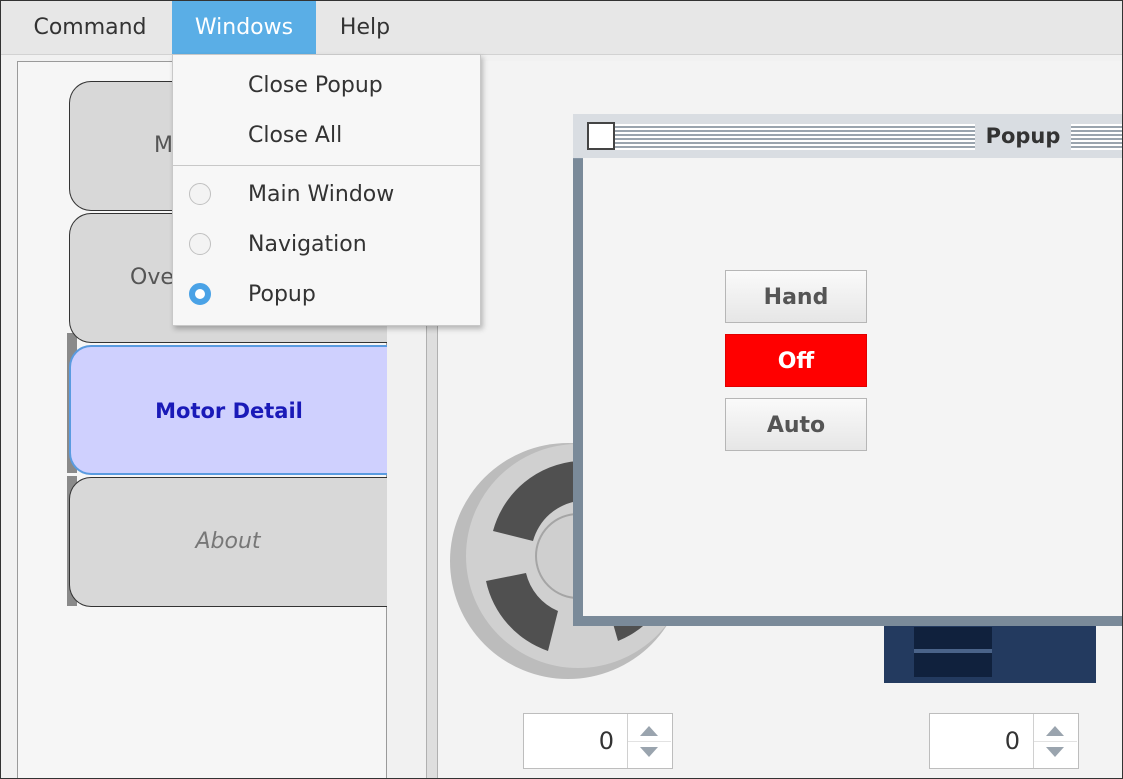 The width and height of the screenshot is (1123, 779). What do you see at coordinates (90, 27) in the screenshot?
I see `menu-command: Command` at bounding box center [90, 27].